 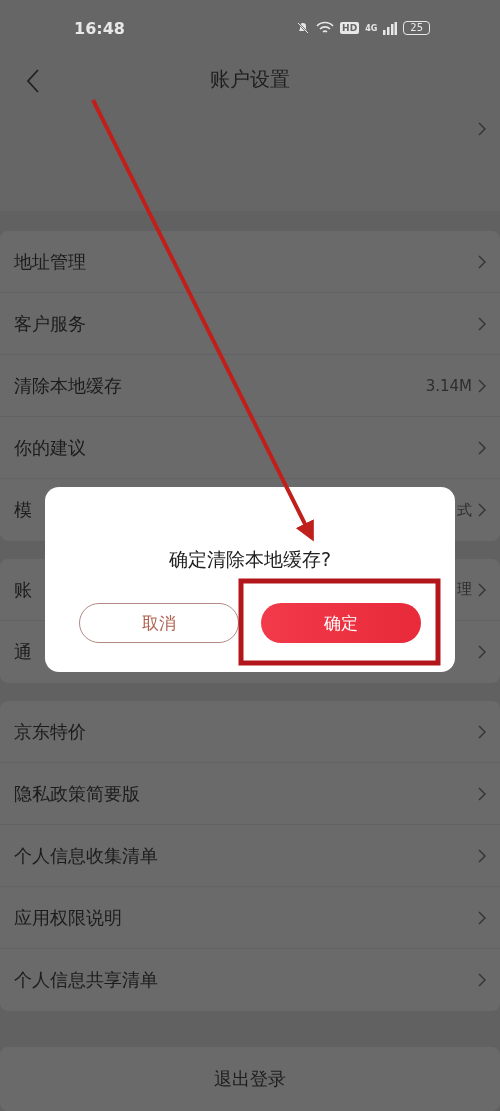 What do you see at coordinates (246, 731) in the screenshot?
I see `row-label: 京东特价` at bounding box center [246, 731].